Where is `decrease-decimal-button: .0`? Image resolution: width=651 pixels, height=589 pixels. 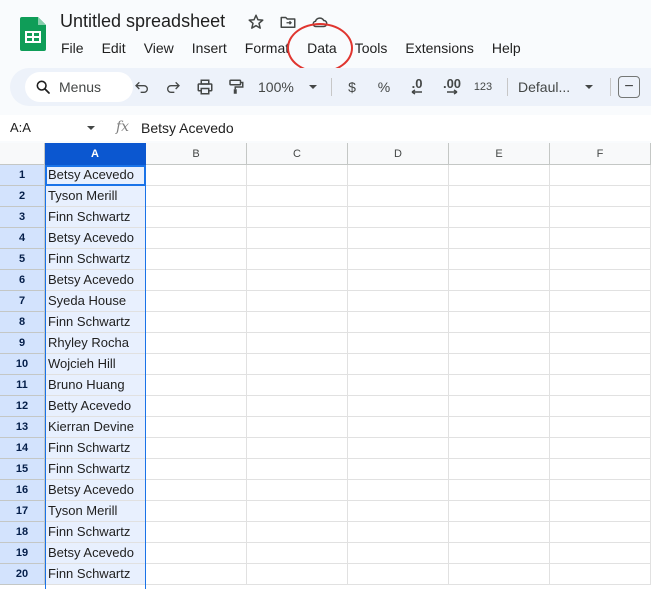 decrease-decimal-button: .0 is located at coordinates (417, 87).